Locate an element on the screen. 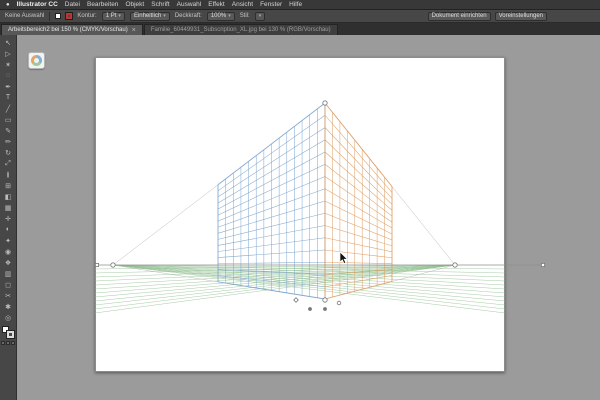  menu-effekt: Effekt is located at coordinates (216, 4).